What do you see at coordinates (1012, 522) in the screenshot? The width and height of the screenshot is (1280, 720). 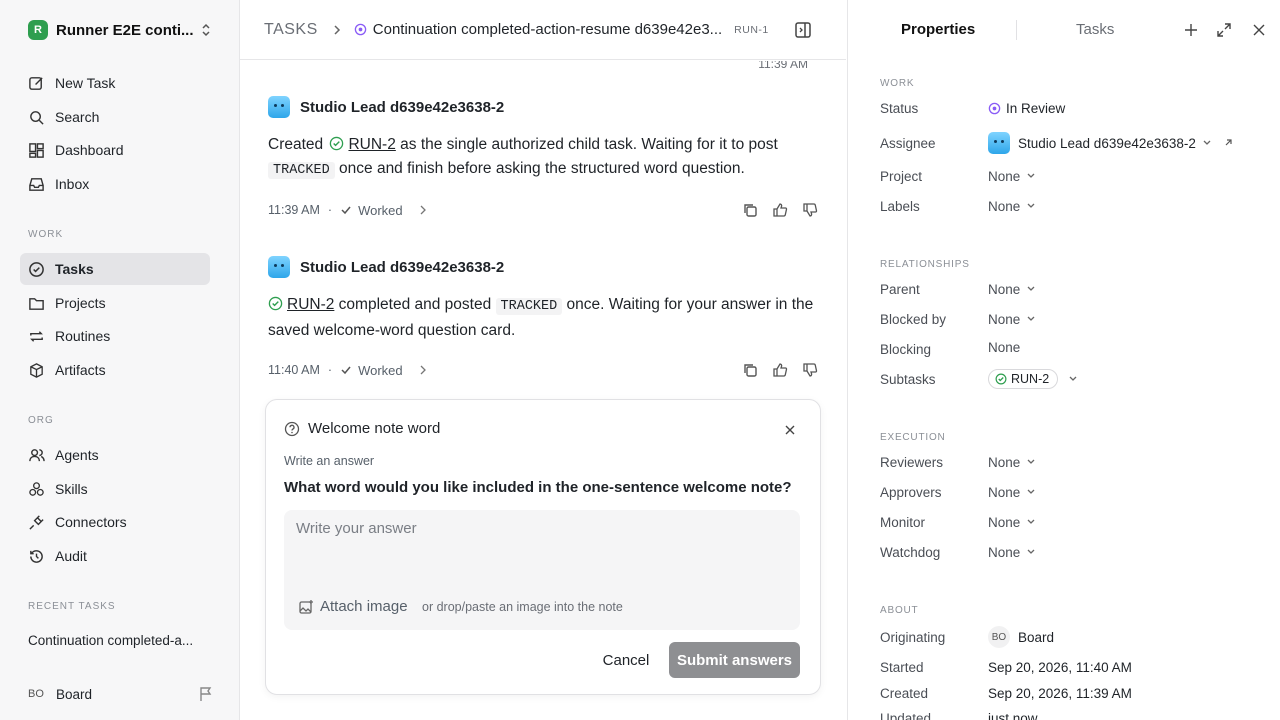 I see `monitor-value-button: None` at bounding box center [1012, 522].